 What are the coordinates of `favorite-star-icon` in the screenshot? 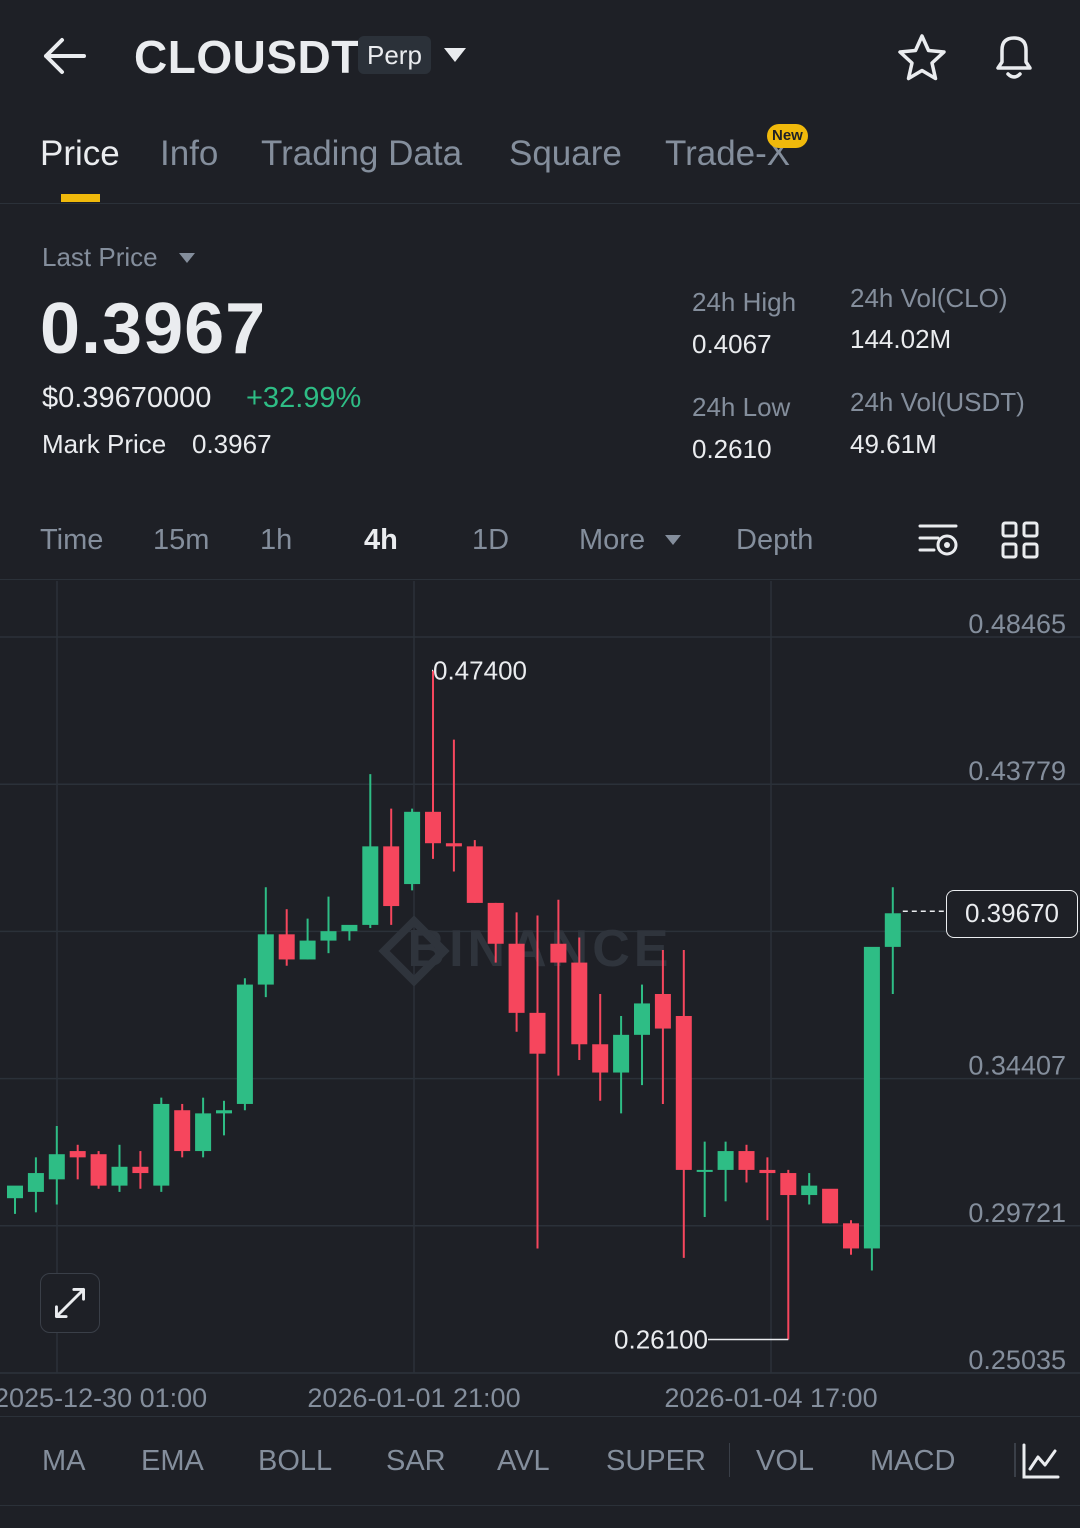 It's located at (922, 57).